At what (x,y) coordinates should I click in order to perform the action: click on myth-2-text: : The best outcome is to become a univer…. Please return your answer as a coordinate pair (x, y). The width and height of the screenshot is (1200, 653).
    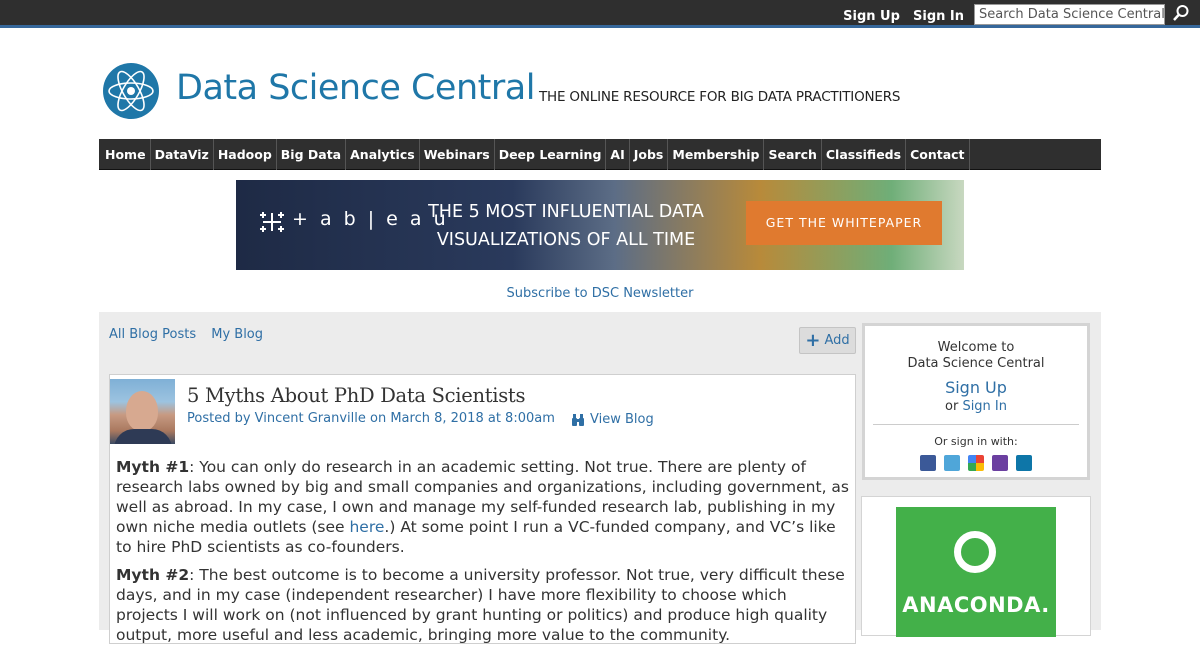
    Looking at the image, I should click on (480, 605).